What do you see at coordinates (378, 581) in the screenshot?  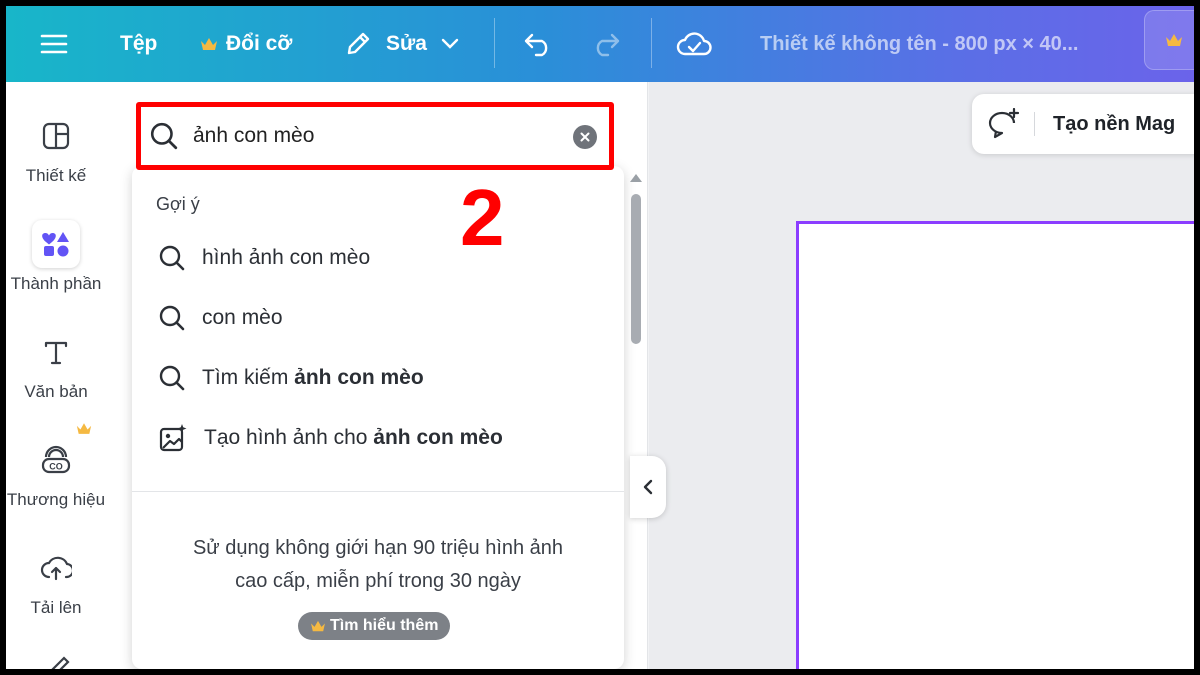 I see `promo-line: cao cấp, miễn phí trong 30 ngày` at bounding box center [378, 581].